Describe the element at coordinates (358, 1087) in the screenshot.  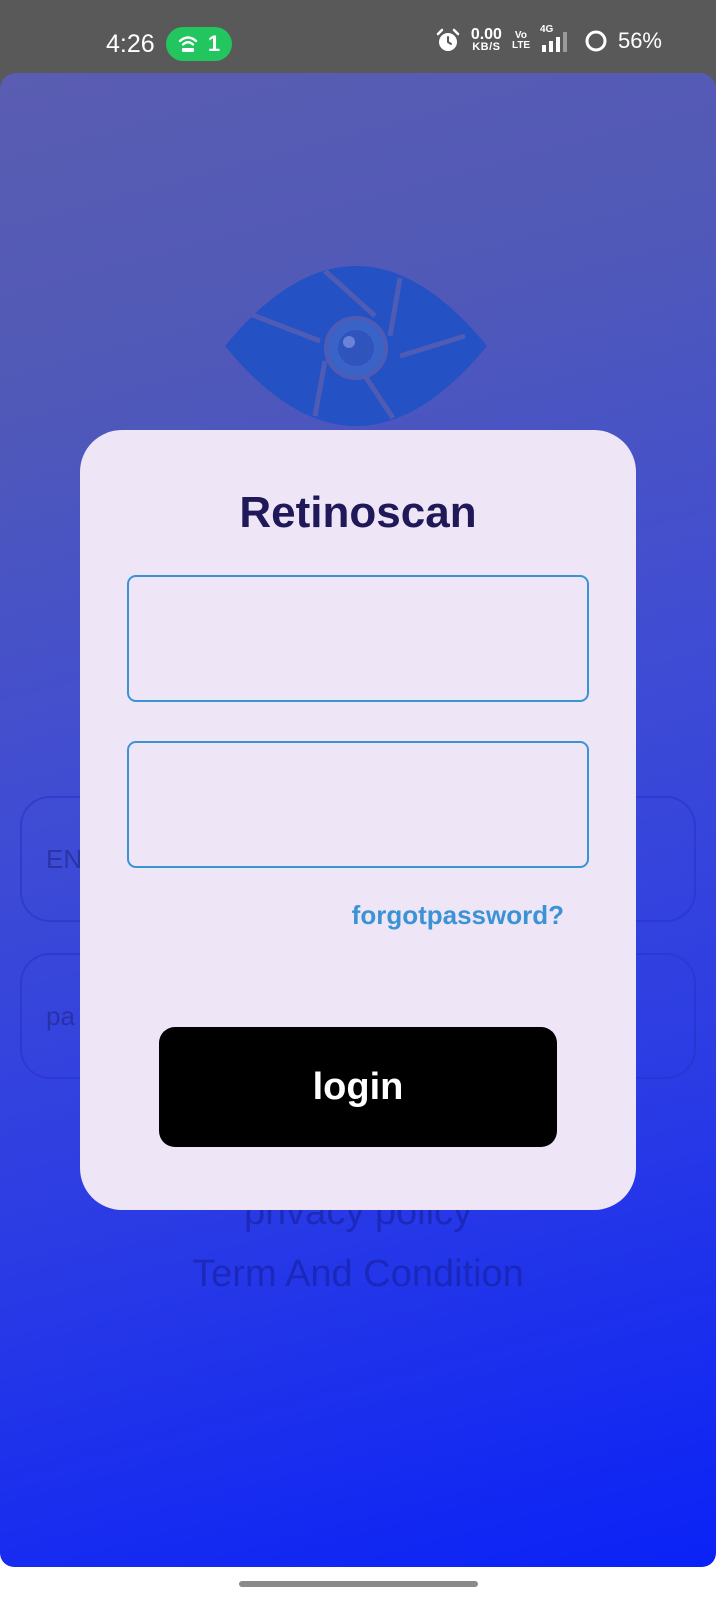
I see `login-button: login` at that location.